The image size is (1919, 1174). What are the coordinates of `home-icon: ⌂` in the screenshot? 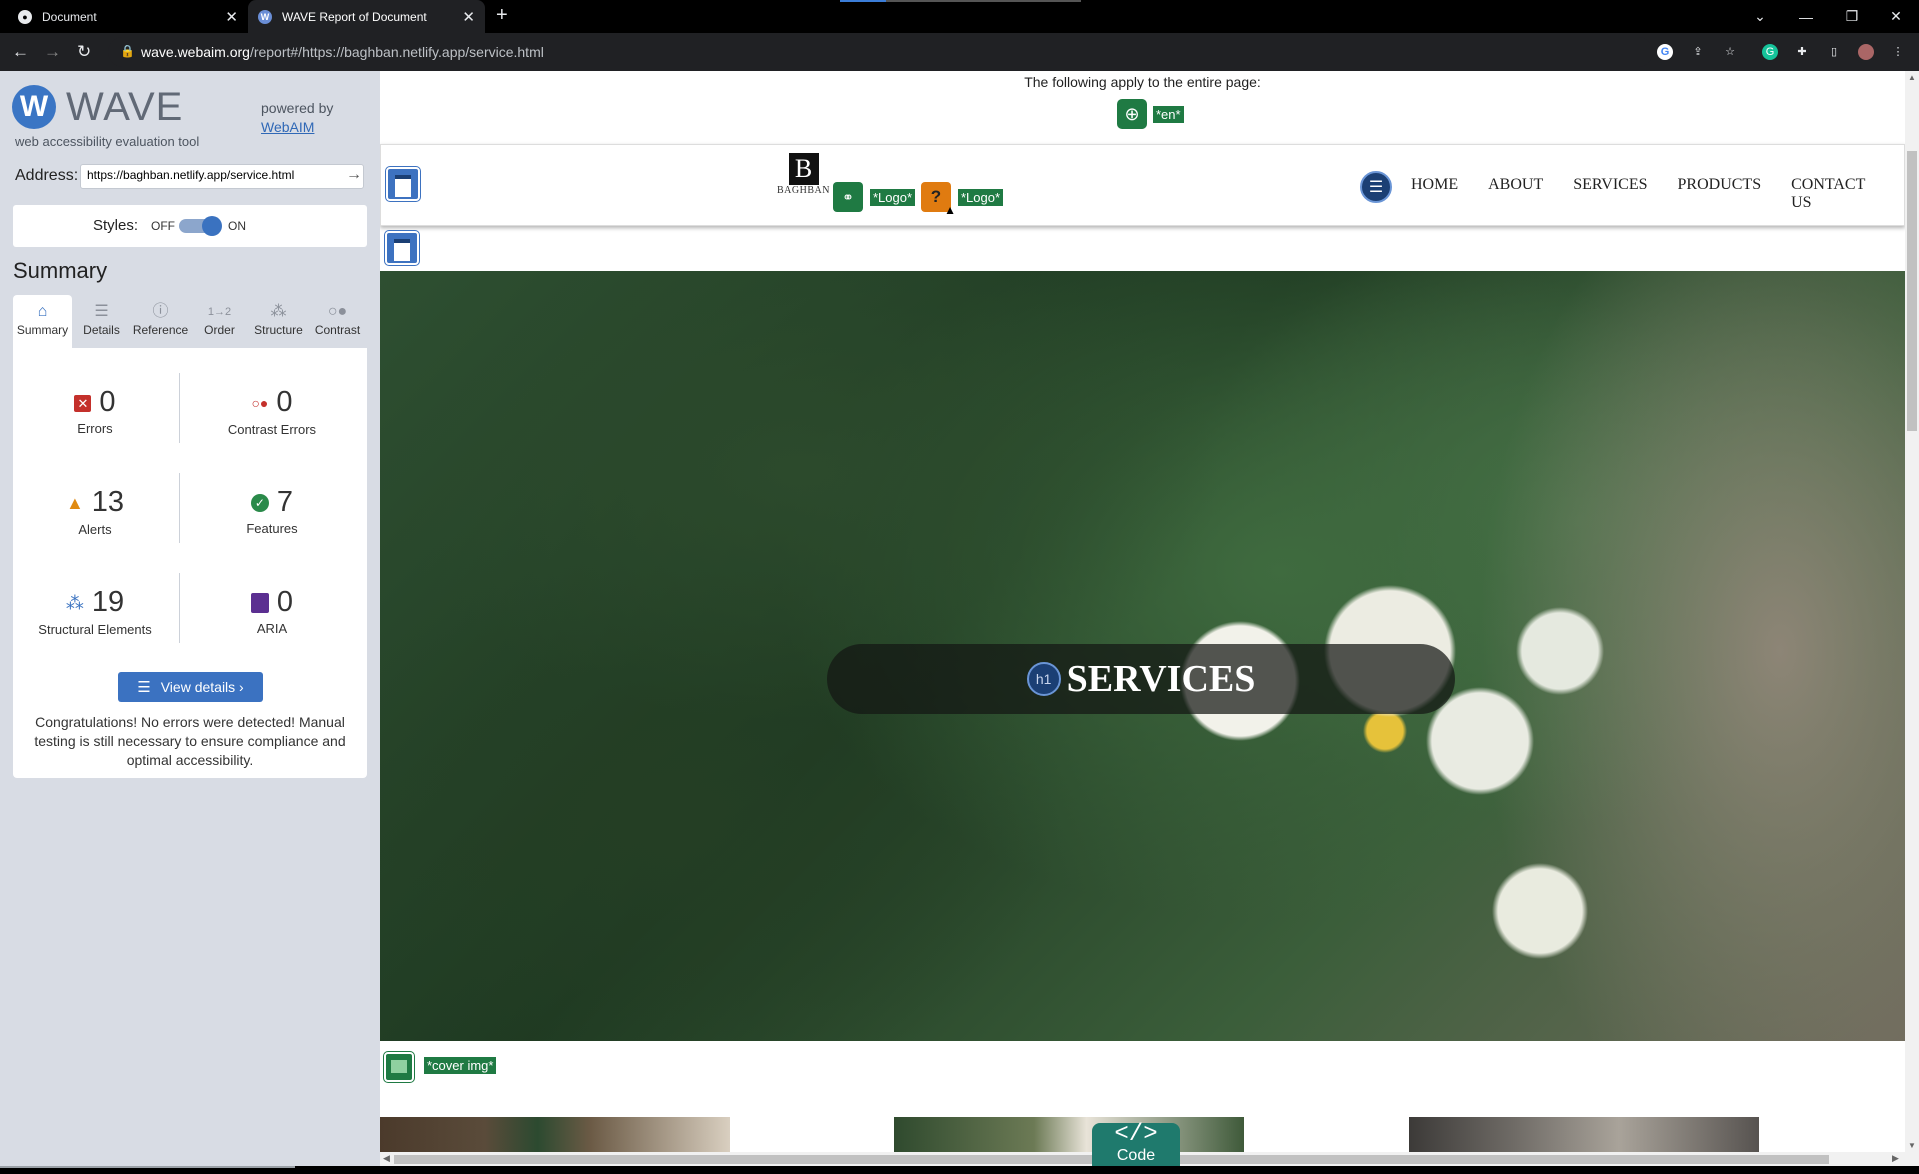 It's located at (42, 311).